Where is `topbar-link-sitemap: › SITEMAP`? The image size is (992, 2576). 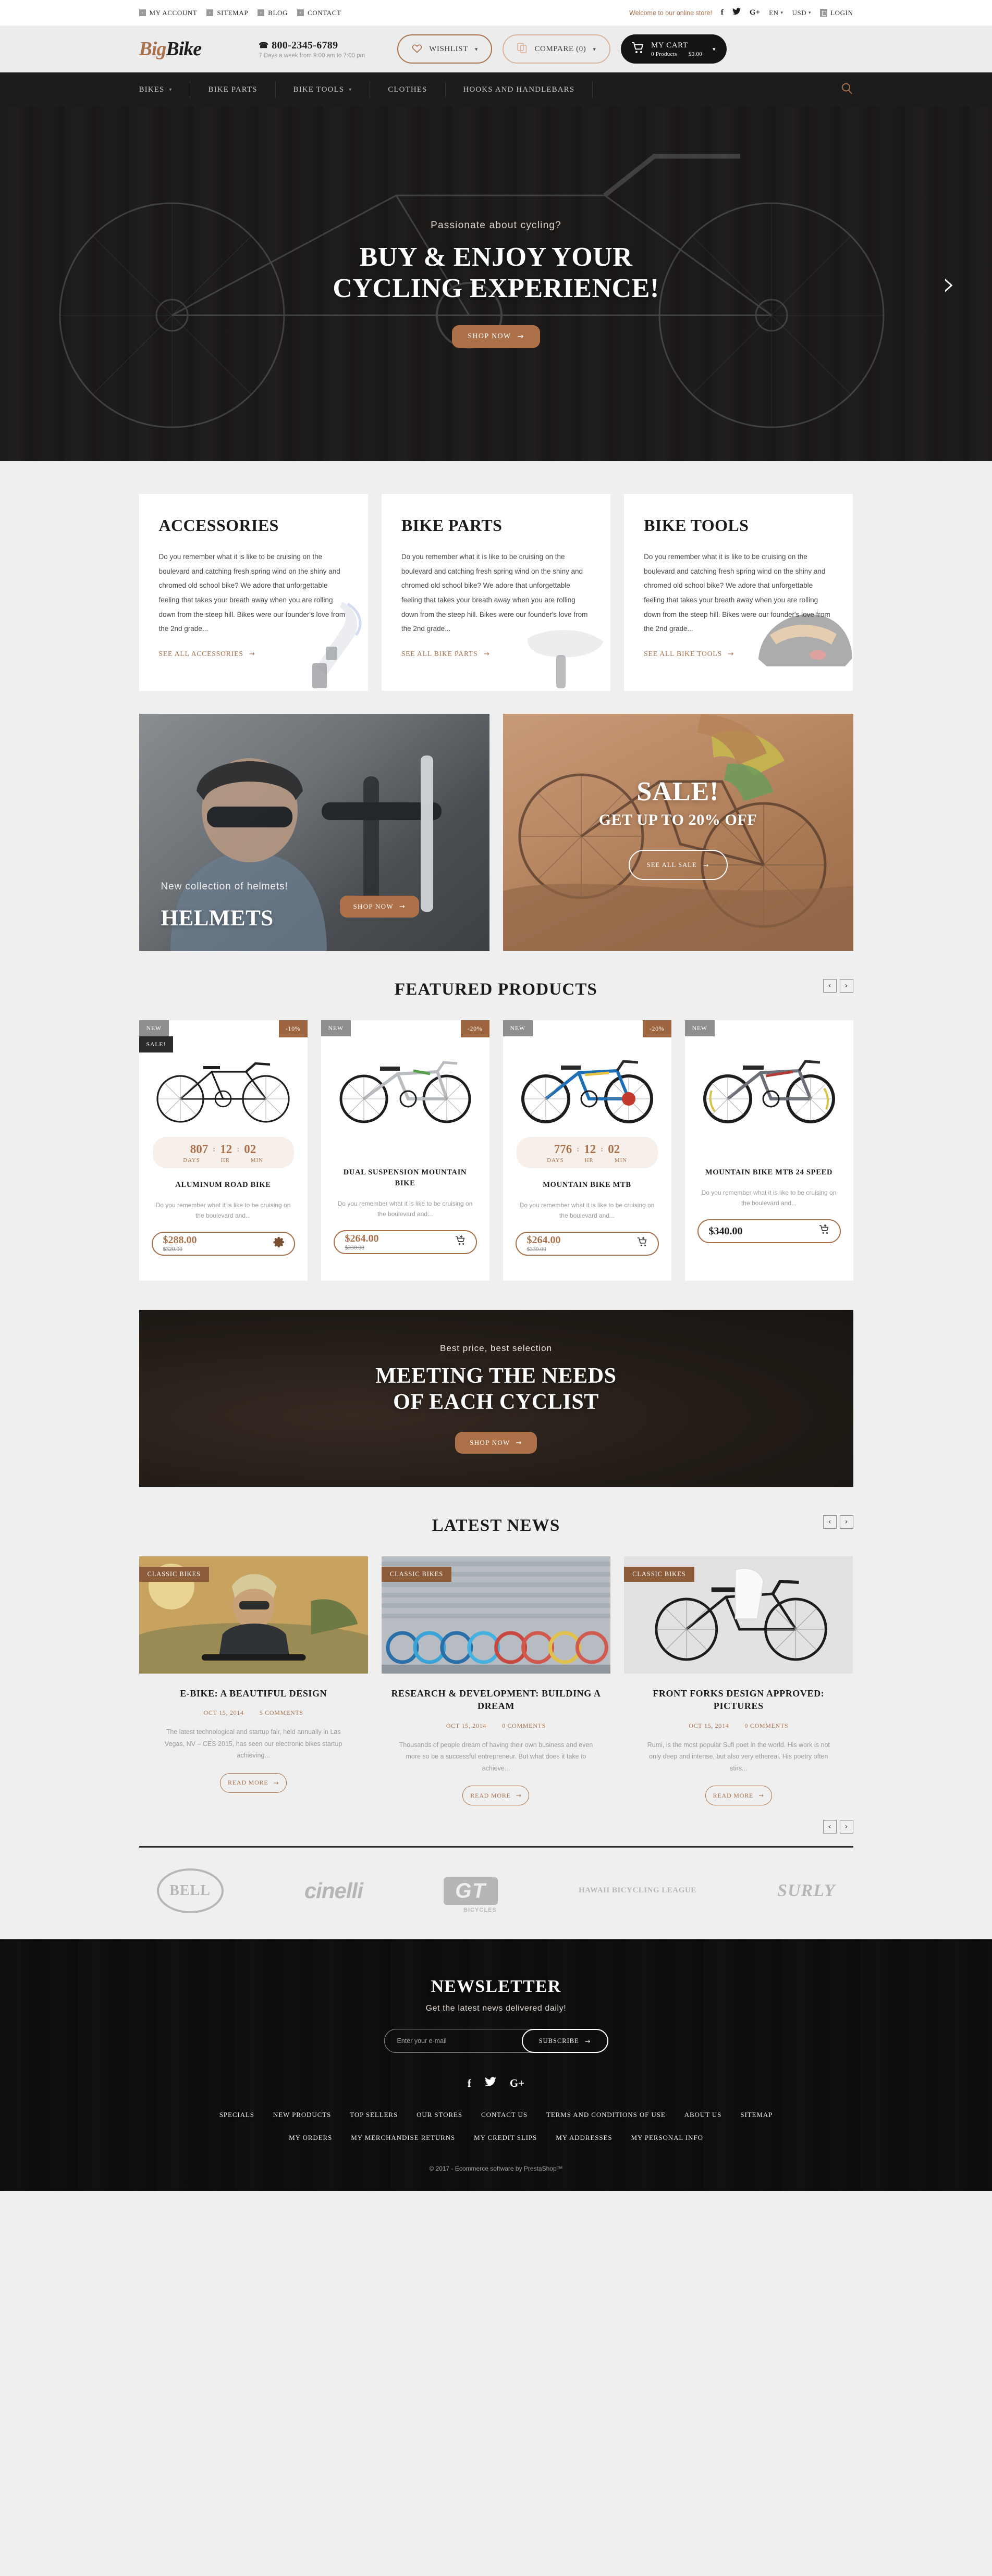 topbar-link-sitemap: › SITEMAP is located at coordinates (227, 13).